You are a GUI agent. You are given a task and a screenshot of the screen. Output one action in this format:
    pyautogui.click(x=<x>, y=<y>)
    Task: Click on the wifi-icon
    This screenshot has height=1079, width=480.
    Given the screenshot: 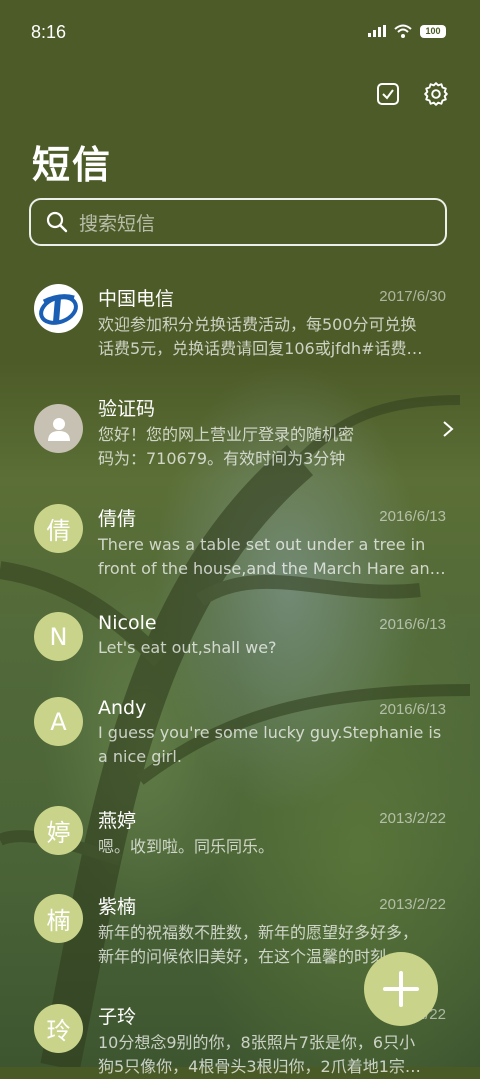 What is the action you would take?
    pyautogui.click(x=403, y=31)
    